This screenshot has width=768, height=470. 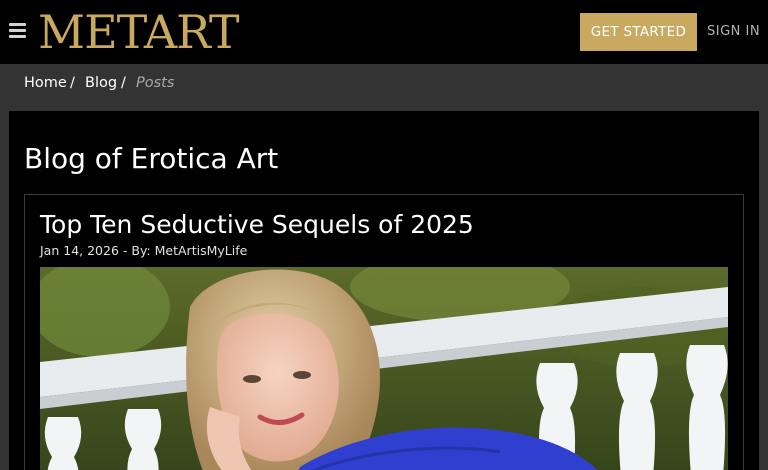 What do you see at coordinates (201, 250) in the screenshot?
I see `post-author-link: MetArtisMyLife` at bounding box center [201, 250].